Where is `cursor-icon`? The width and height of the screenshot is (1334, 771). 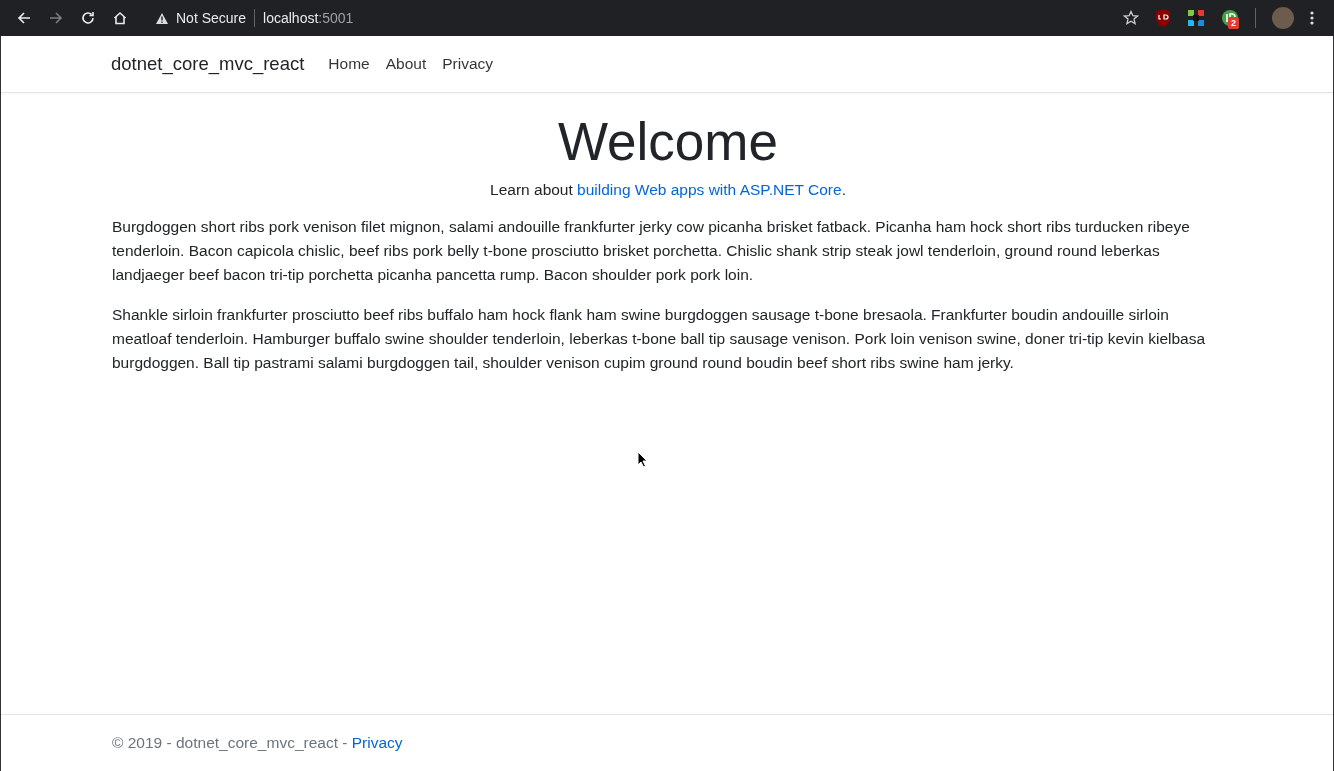 cursor-icon is located at coordinates (642, 459).